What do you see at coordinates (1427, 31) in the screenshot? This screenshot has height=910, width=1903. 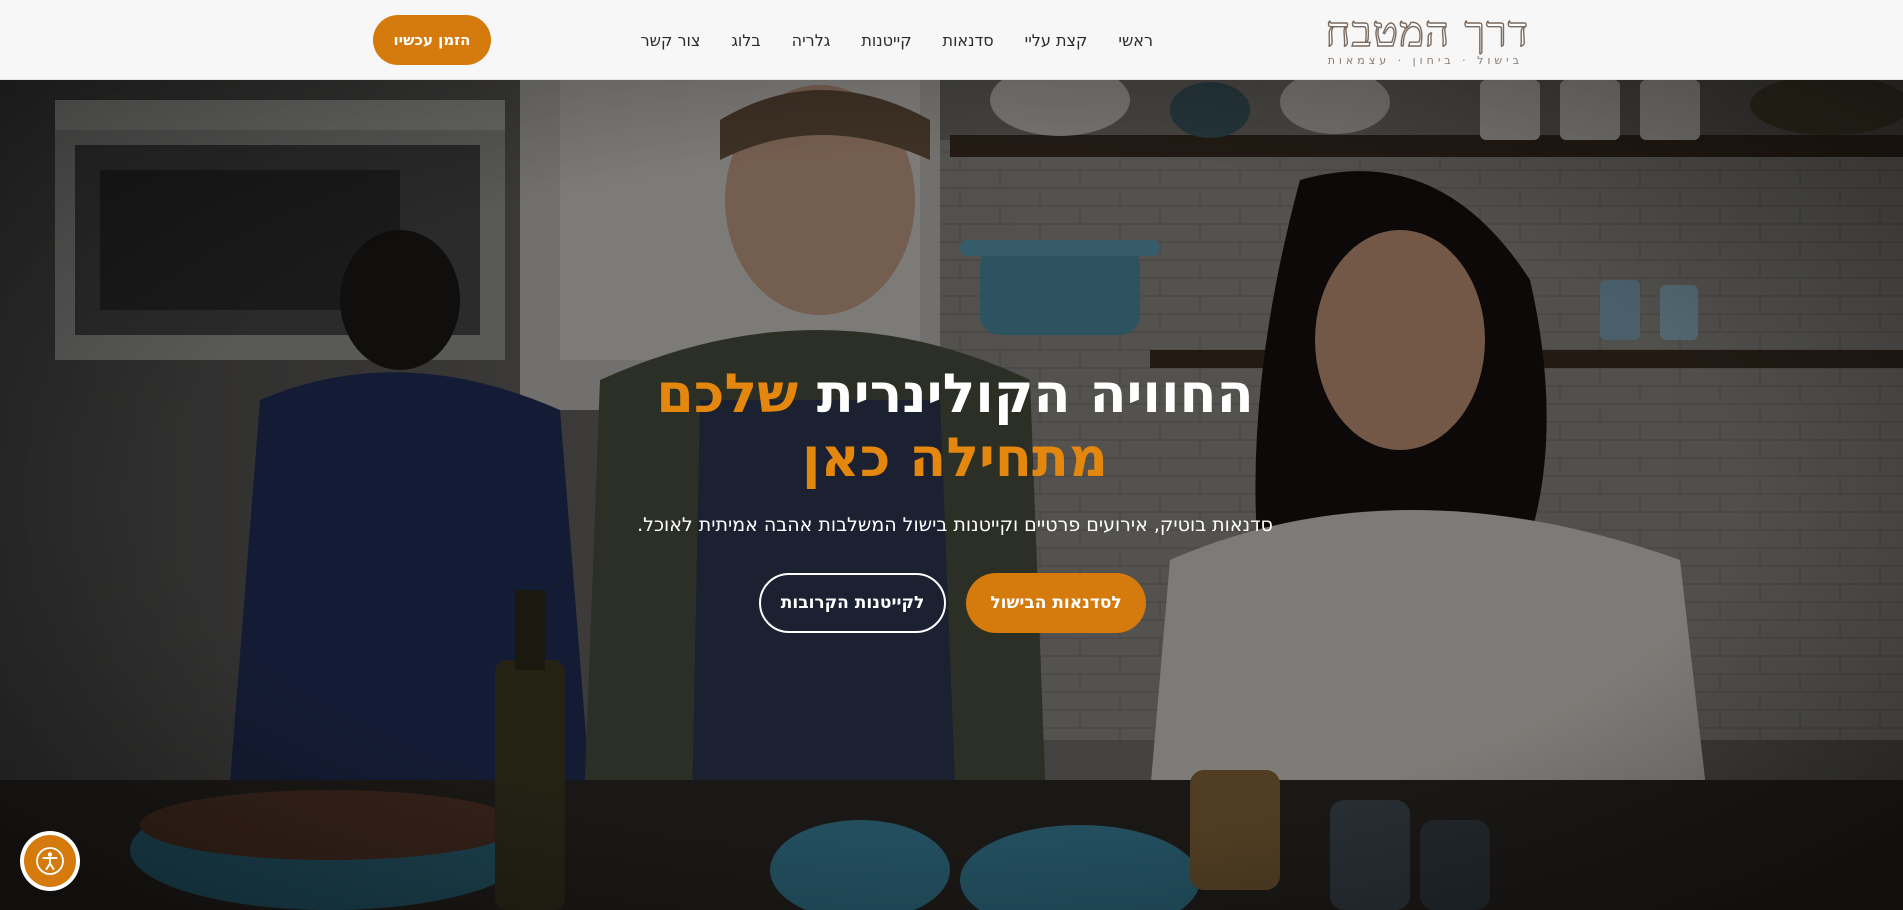 I see `logo-title: דרך המטבח` at bounding box center [1427, 31].